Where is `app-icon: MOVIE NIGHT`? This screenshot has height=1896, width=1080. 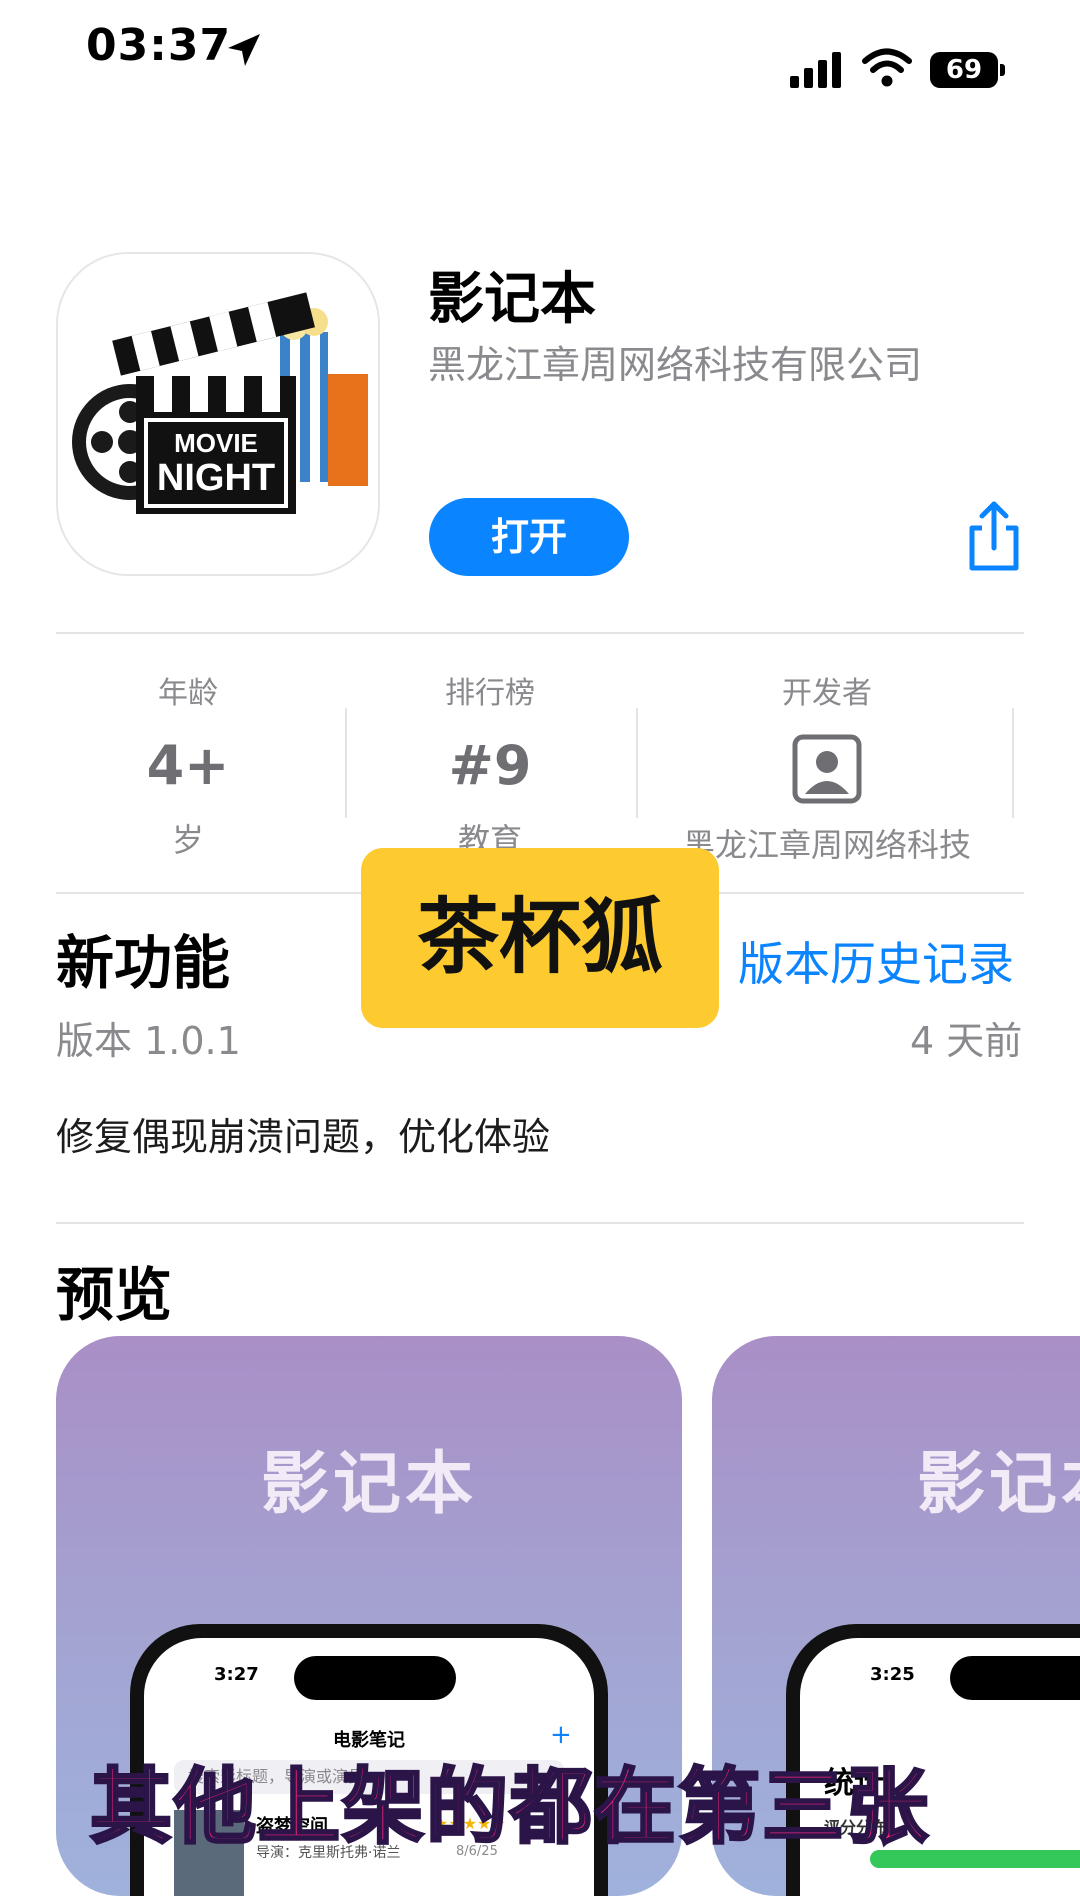 app-icon: MOVIE NIGHT is located at coordinates (218, 414).